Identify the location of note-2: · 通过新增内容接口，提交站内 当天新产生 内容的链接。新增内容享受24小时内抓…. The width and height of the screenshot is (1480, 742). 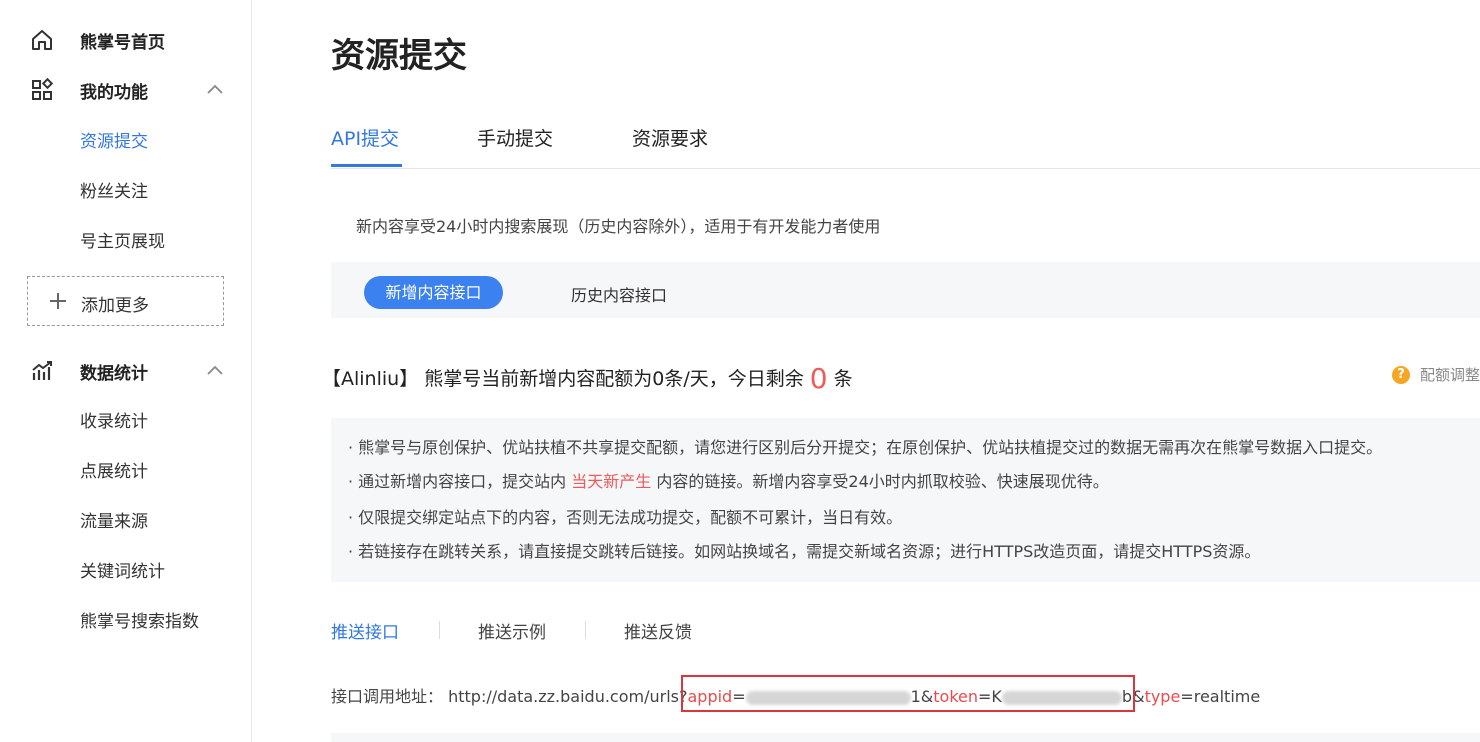
(728, 480).